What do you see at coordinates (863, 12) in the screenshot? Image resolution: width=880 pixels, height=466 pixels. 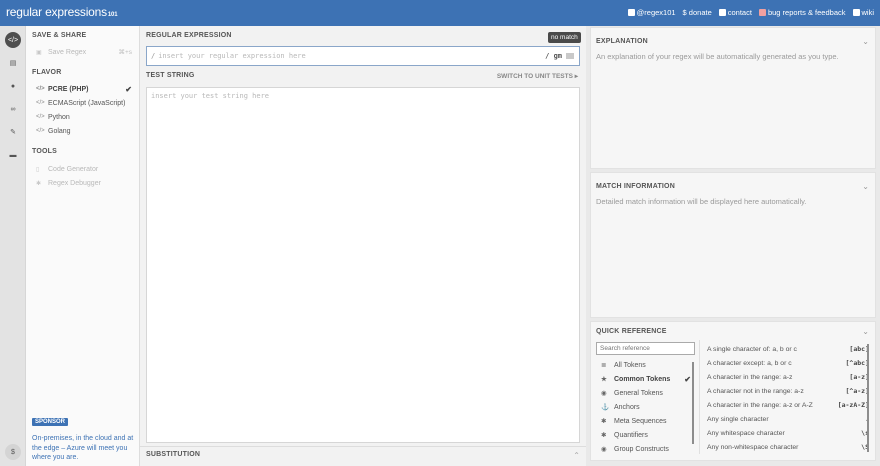 I see `wiki-link: wiki` at bounding box center [863, 12].